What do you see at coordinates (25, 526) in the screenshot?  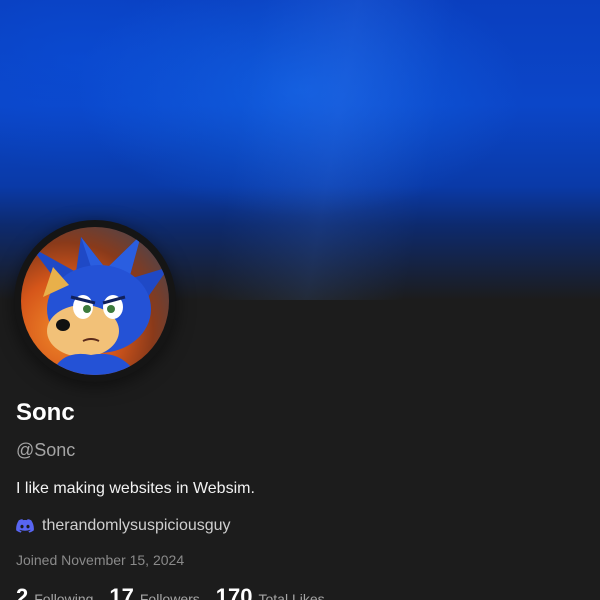 I see `discord-icon` at bounding box center [25, 526].